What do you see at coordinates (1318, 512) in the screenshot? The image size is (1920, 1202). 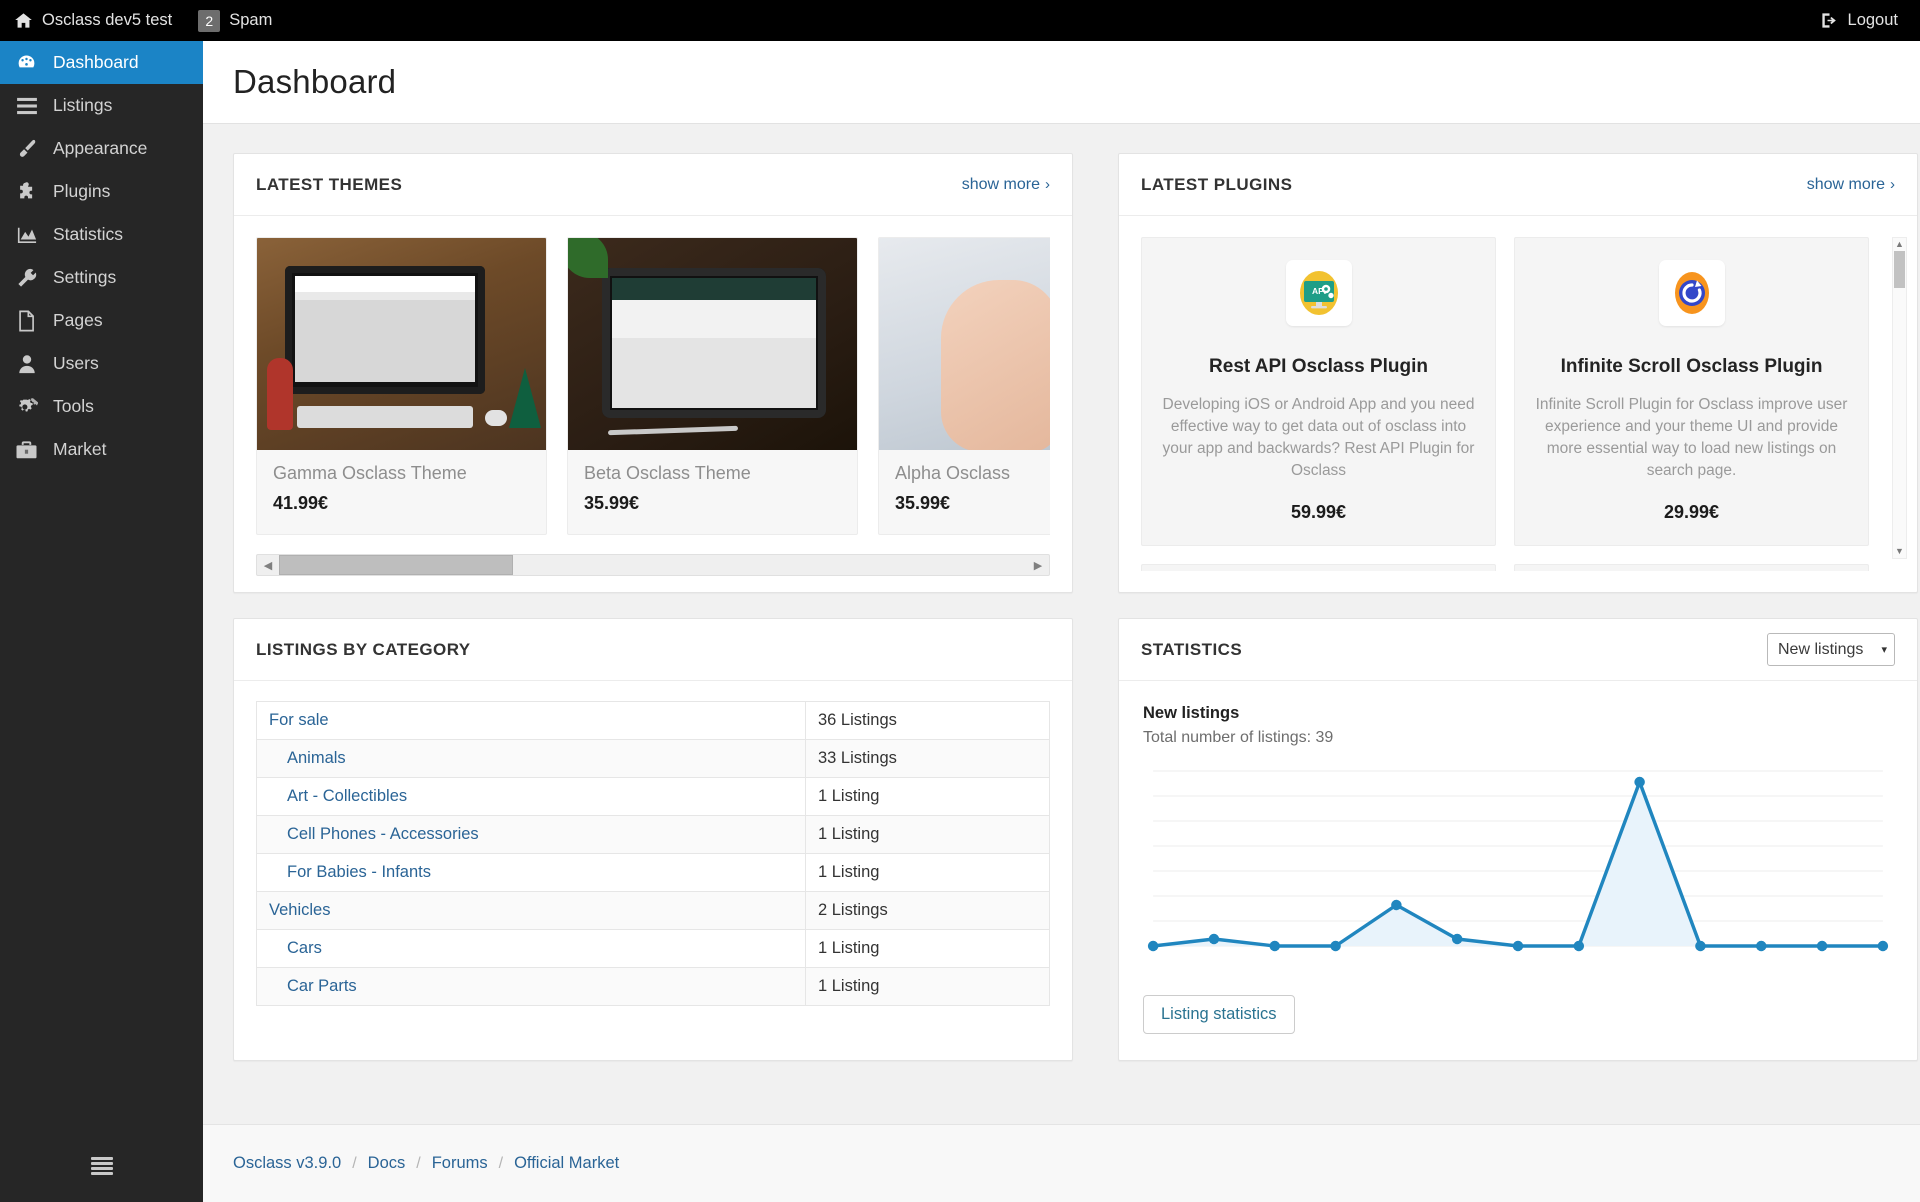 I see `plugin-price: 59.99€` at bounding box center [1318, 512].